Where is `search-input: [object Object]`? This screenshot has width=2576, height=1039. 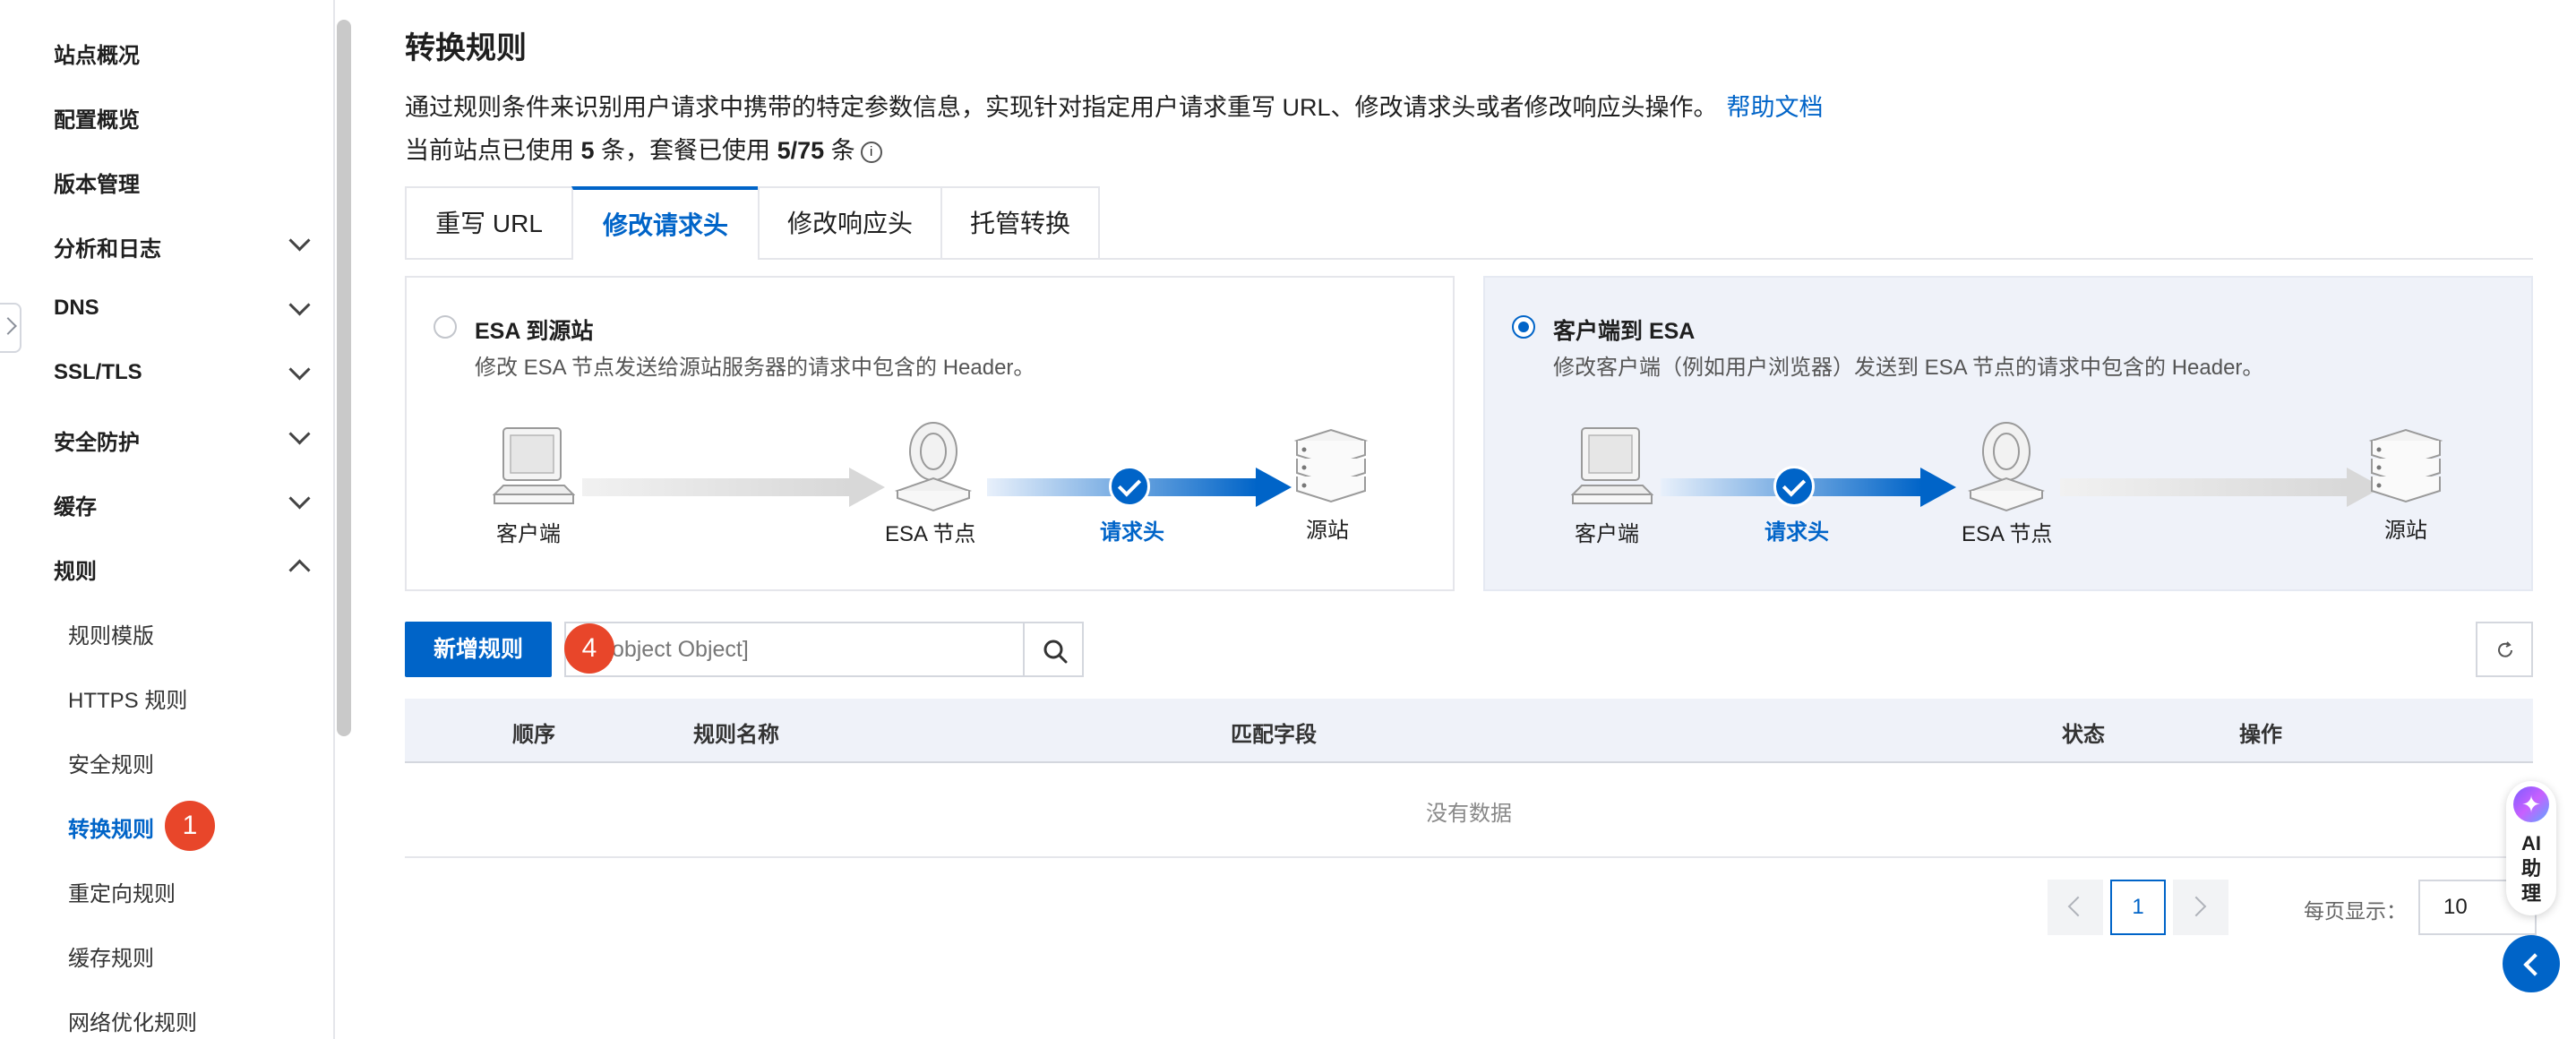 search-input: [object Object] is located at coordinates (794, 649).